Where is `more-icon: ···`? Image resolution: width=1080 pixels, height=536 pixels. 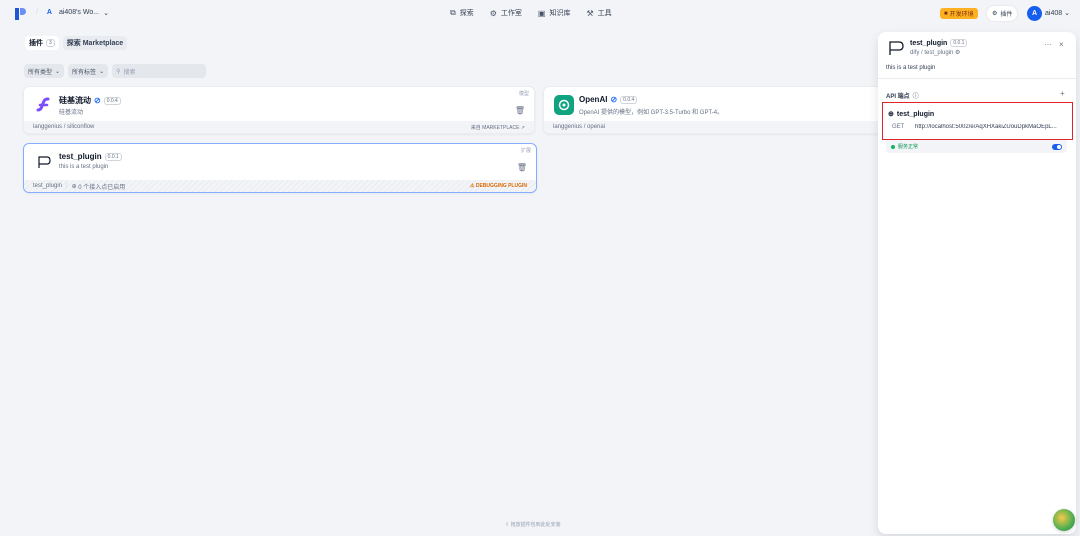 more-icon: ··· is located at coordinates (1048, 44).